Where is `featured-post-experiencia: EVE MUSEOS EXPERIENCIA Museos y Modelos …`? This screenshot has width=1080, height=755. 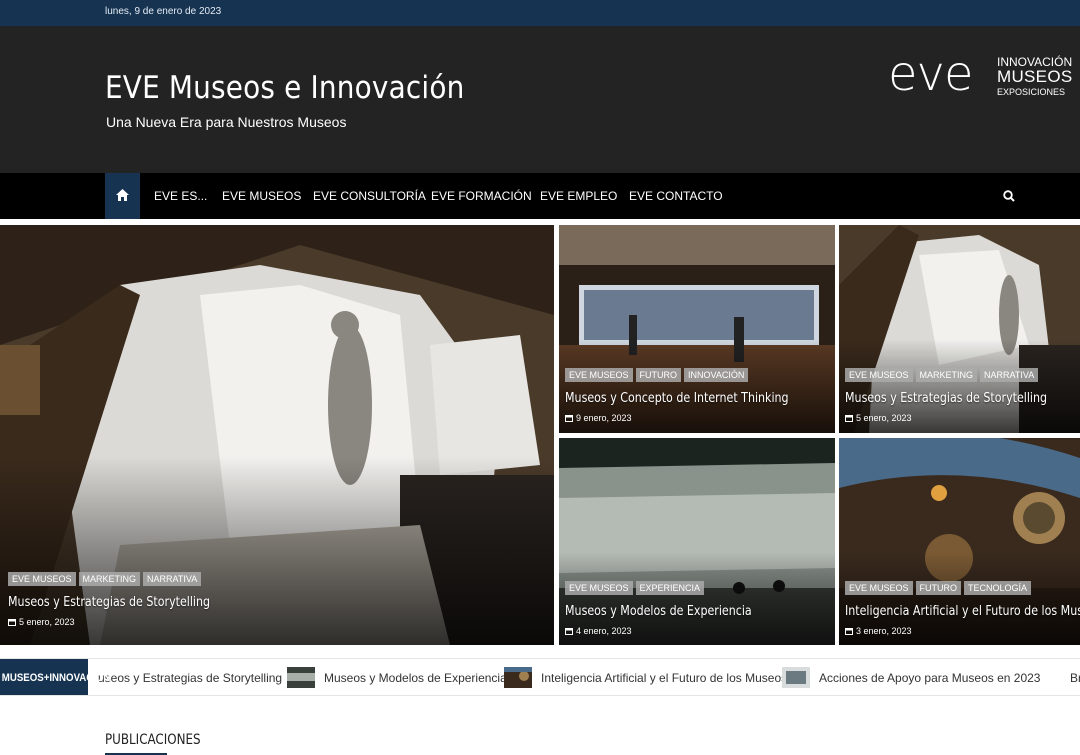 featured-post-experiencia: EVE MUSEOS EXPERIENCIA Museos y Modelos … is located at coordinates (697, 541).